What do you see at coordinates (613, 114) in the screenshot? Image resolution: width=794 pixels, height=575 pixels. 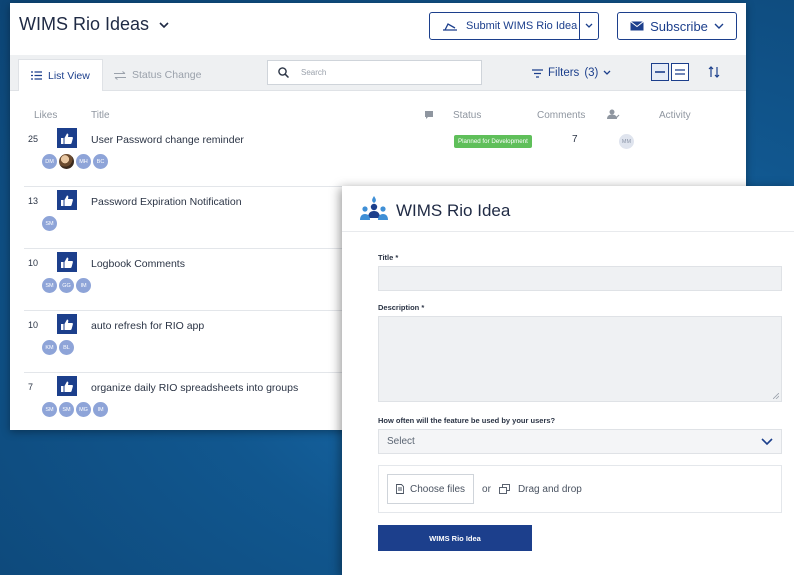 I see `assignee-icon` at bounding box center [613, 114].